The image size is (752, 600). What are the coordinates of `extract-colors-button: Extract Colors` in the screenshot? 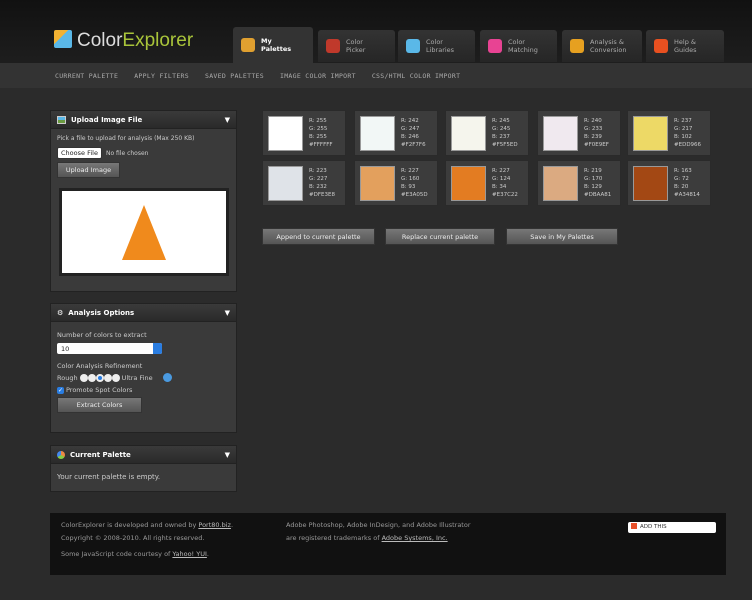 It's located at (99, 405).